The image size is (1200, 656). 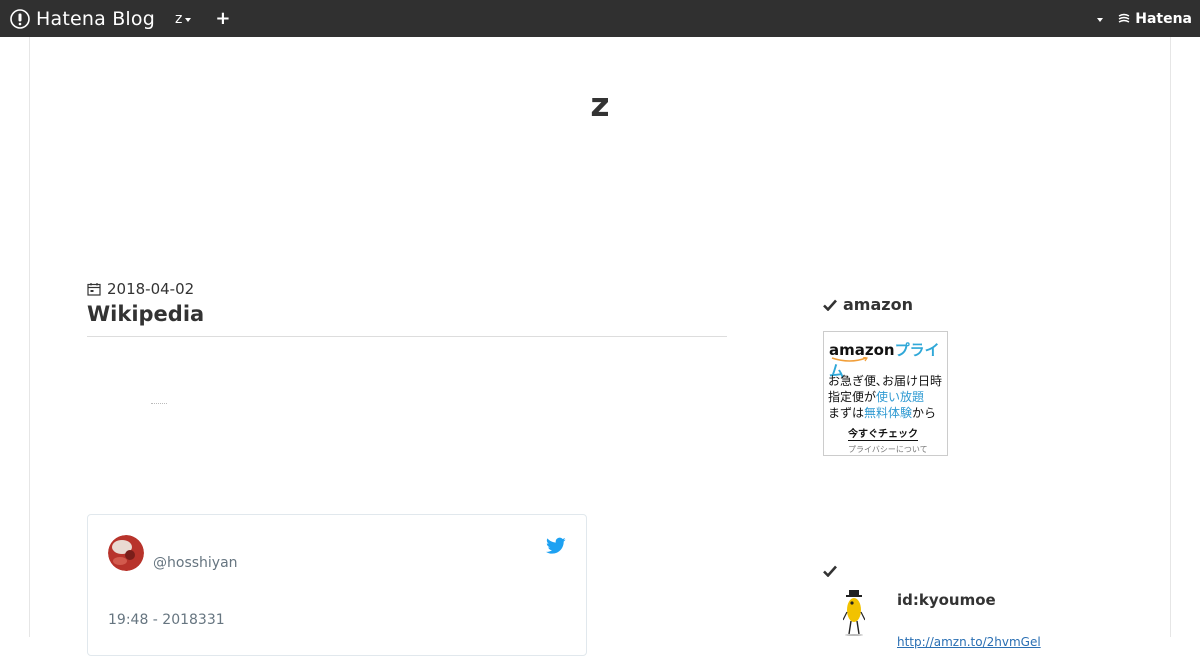 What do you see at coordinates (95, 18) in the screenshot?
I see `hatena-blog-logo-text: Hatena Blog` at bounding box center [95, 18].